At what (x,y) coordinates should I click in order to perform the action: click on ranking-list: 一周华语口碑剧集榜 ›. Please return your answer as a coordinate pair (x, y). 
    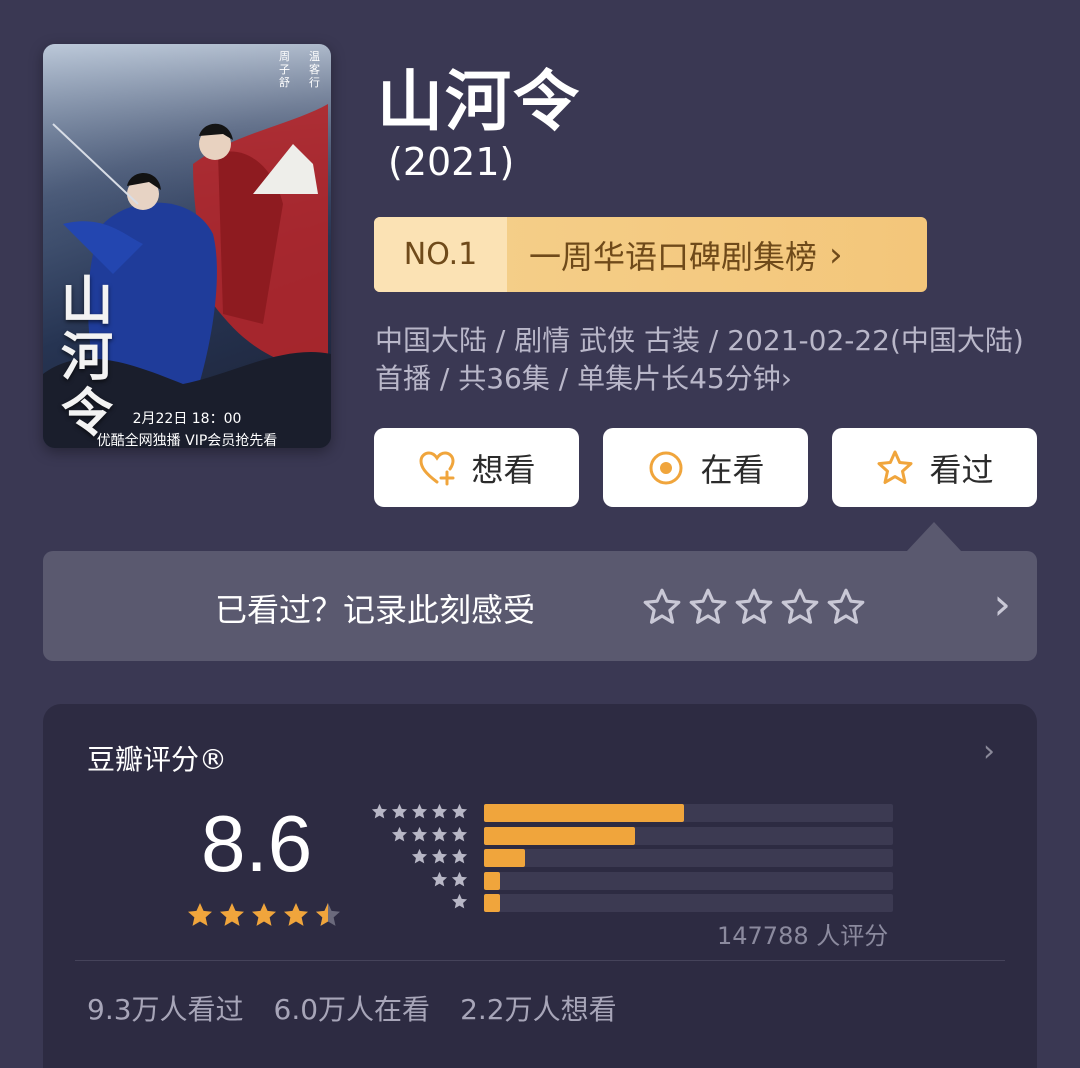
    Looking at the image, I should click on (717, 254).